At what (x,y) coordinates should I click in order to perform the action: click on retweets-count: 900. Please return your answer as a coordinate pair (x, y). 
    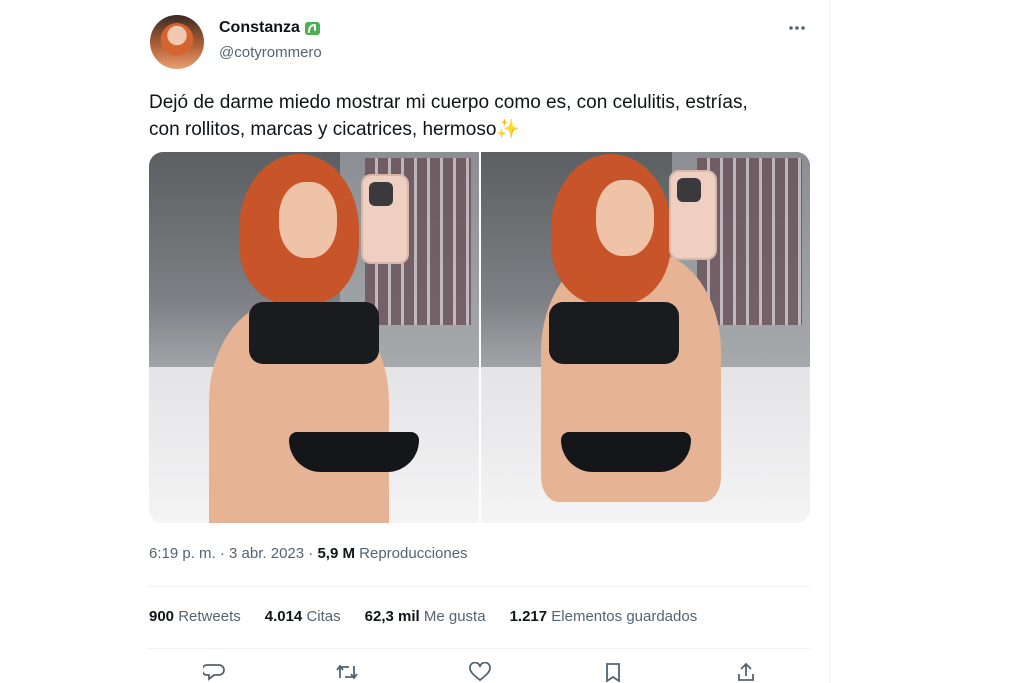
    Looking at the image, I should click on (162, 616).